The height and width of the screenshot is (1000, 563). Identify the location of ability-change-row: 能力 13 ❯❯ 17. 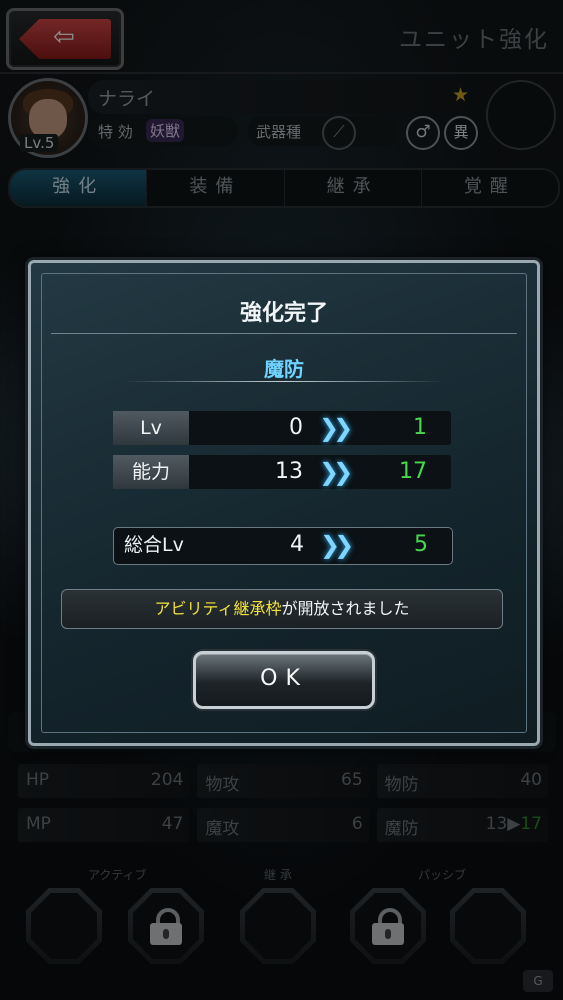
(282, 472).